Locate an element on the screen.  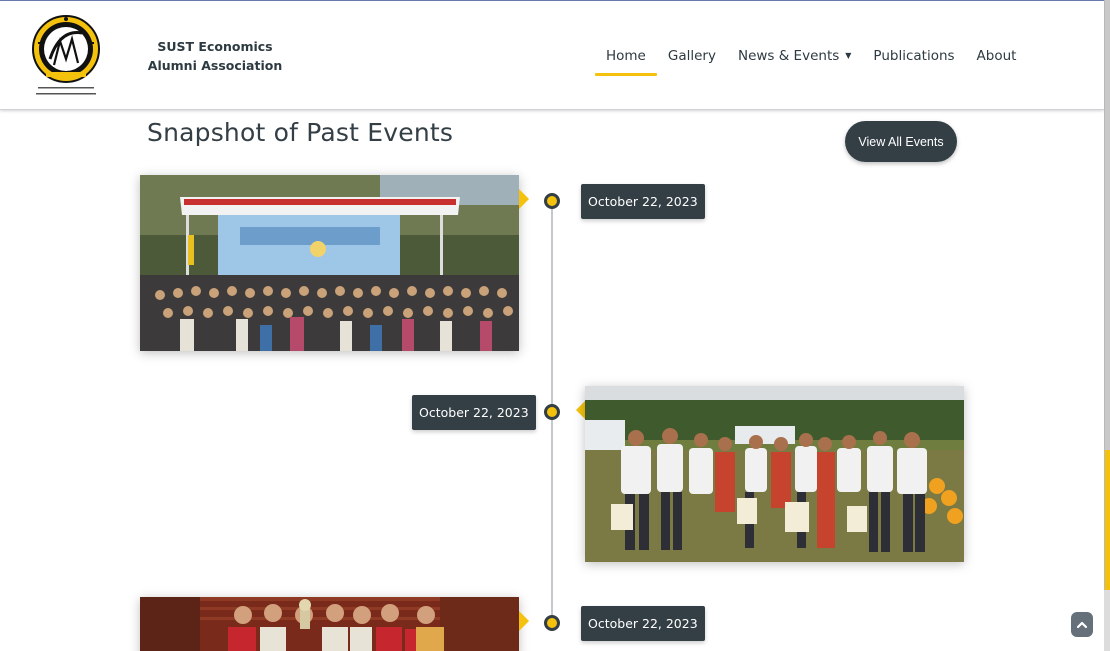
site-logo is located at coordinates (66, 54).